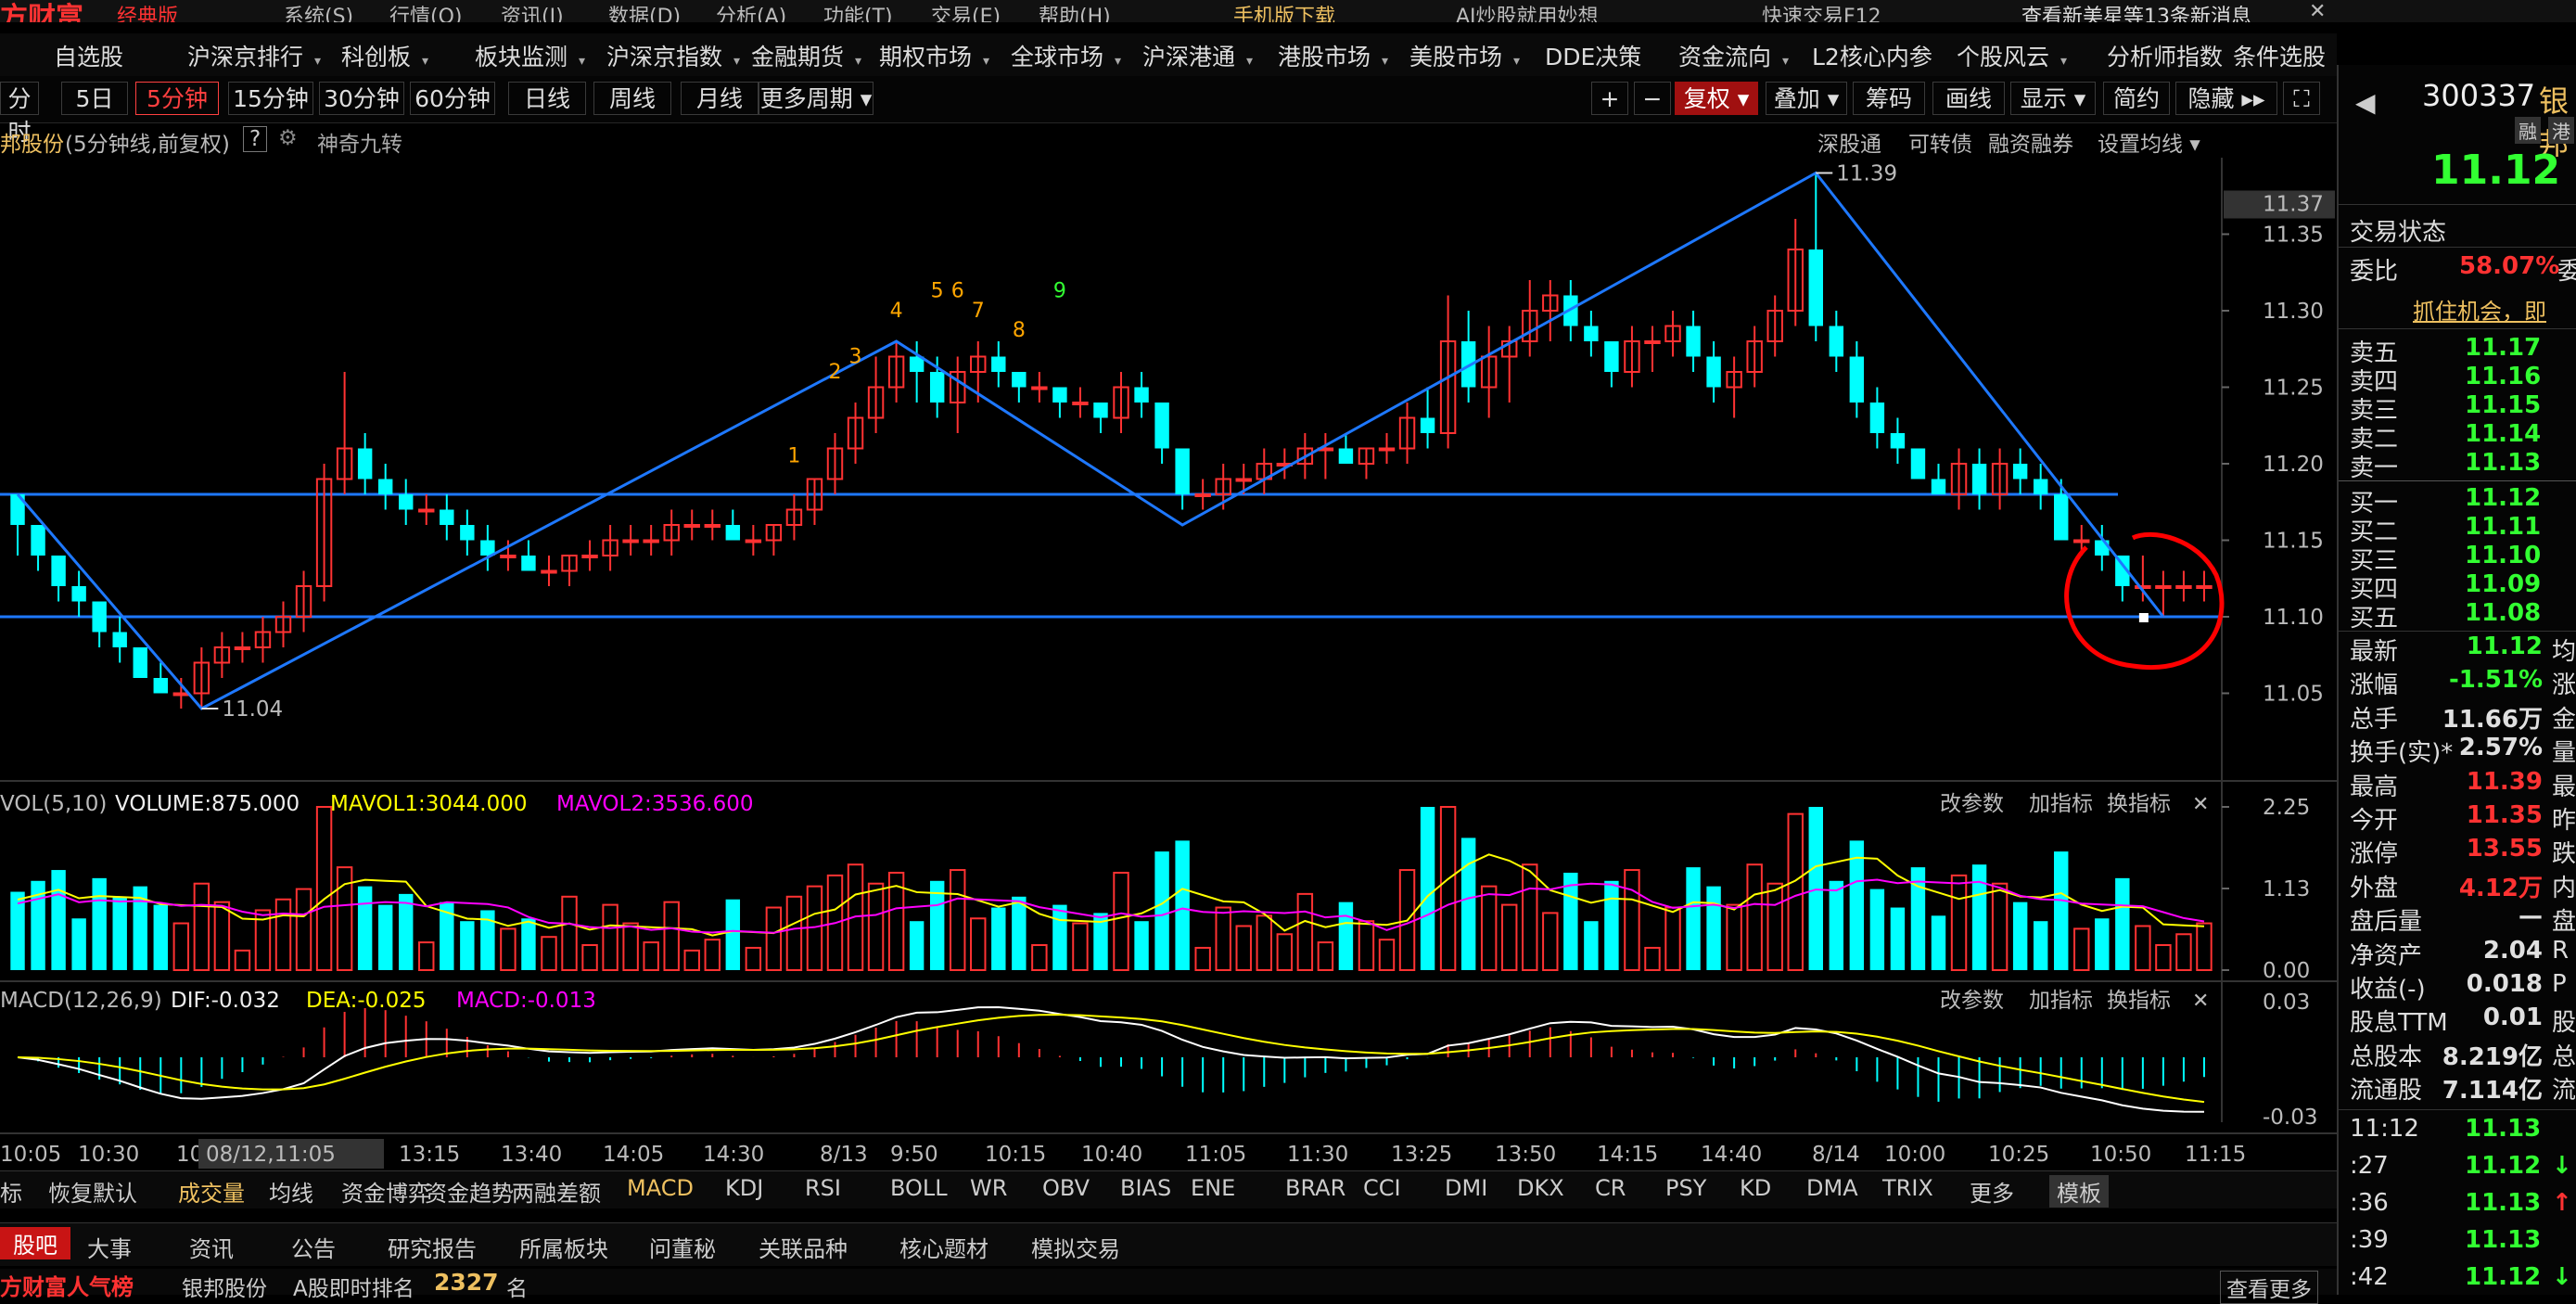 The width and height of the screenshot is (2576, 1304). Describe the element at coordinates (313, 1247) in the screenshot. I see `bottom-tab-3: 公告` at that location.